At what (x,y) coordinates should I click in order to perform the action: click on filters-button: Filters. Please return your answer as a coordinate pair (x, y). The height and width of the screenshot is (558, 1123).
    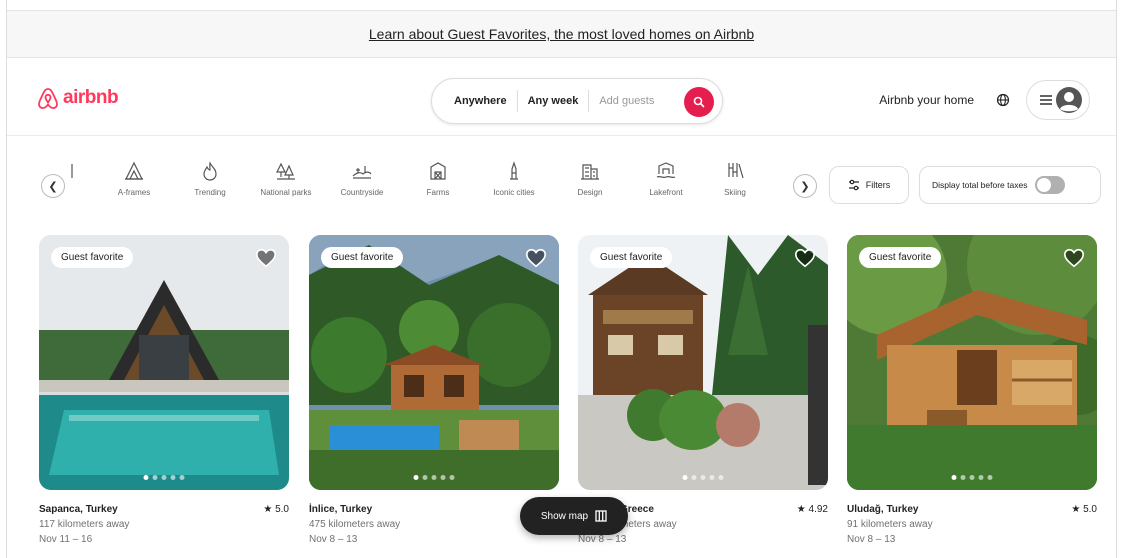
    Looking at the image, I should click on (869, 185).